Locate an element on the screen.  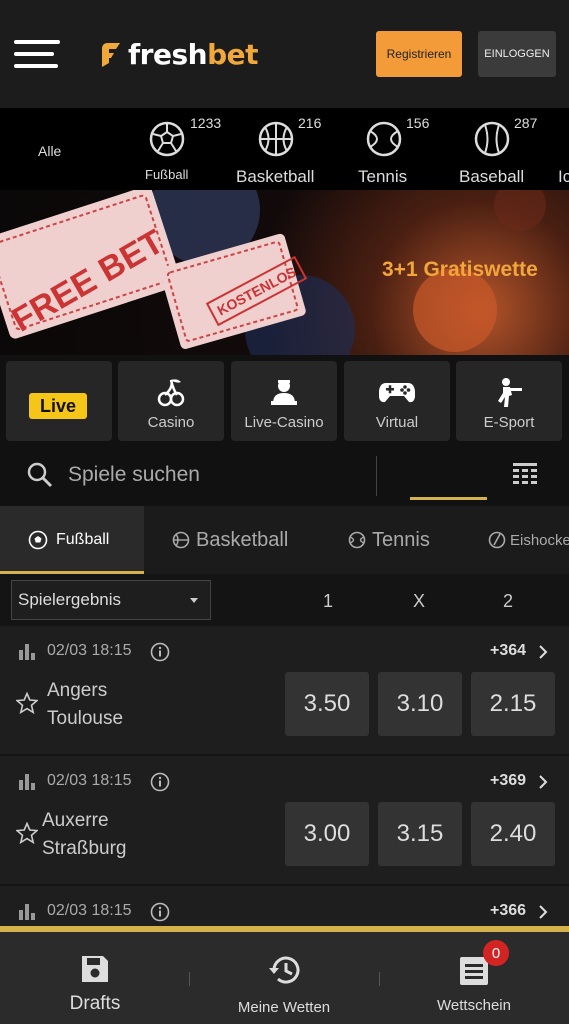
more-markets-count: +364 is located at coordinates (508, 651).